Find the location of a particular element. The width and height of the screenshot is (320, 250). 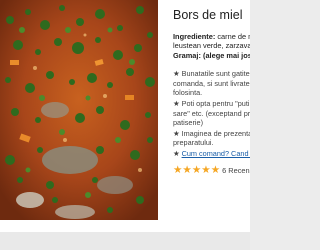

reviews-count: 6 Recenzii is located at coordinates (236, 170).